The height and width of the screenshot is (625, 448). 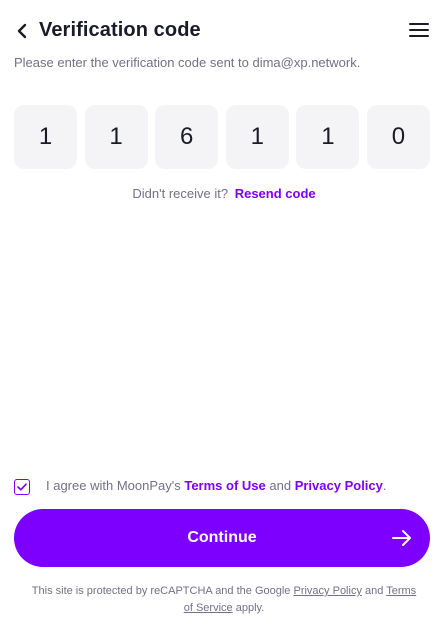 What do you see at coordinates (257, 137) in the screenshot?
I see `code-digit-4: 1` at bounding box center [257, 137].